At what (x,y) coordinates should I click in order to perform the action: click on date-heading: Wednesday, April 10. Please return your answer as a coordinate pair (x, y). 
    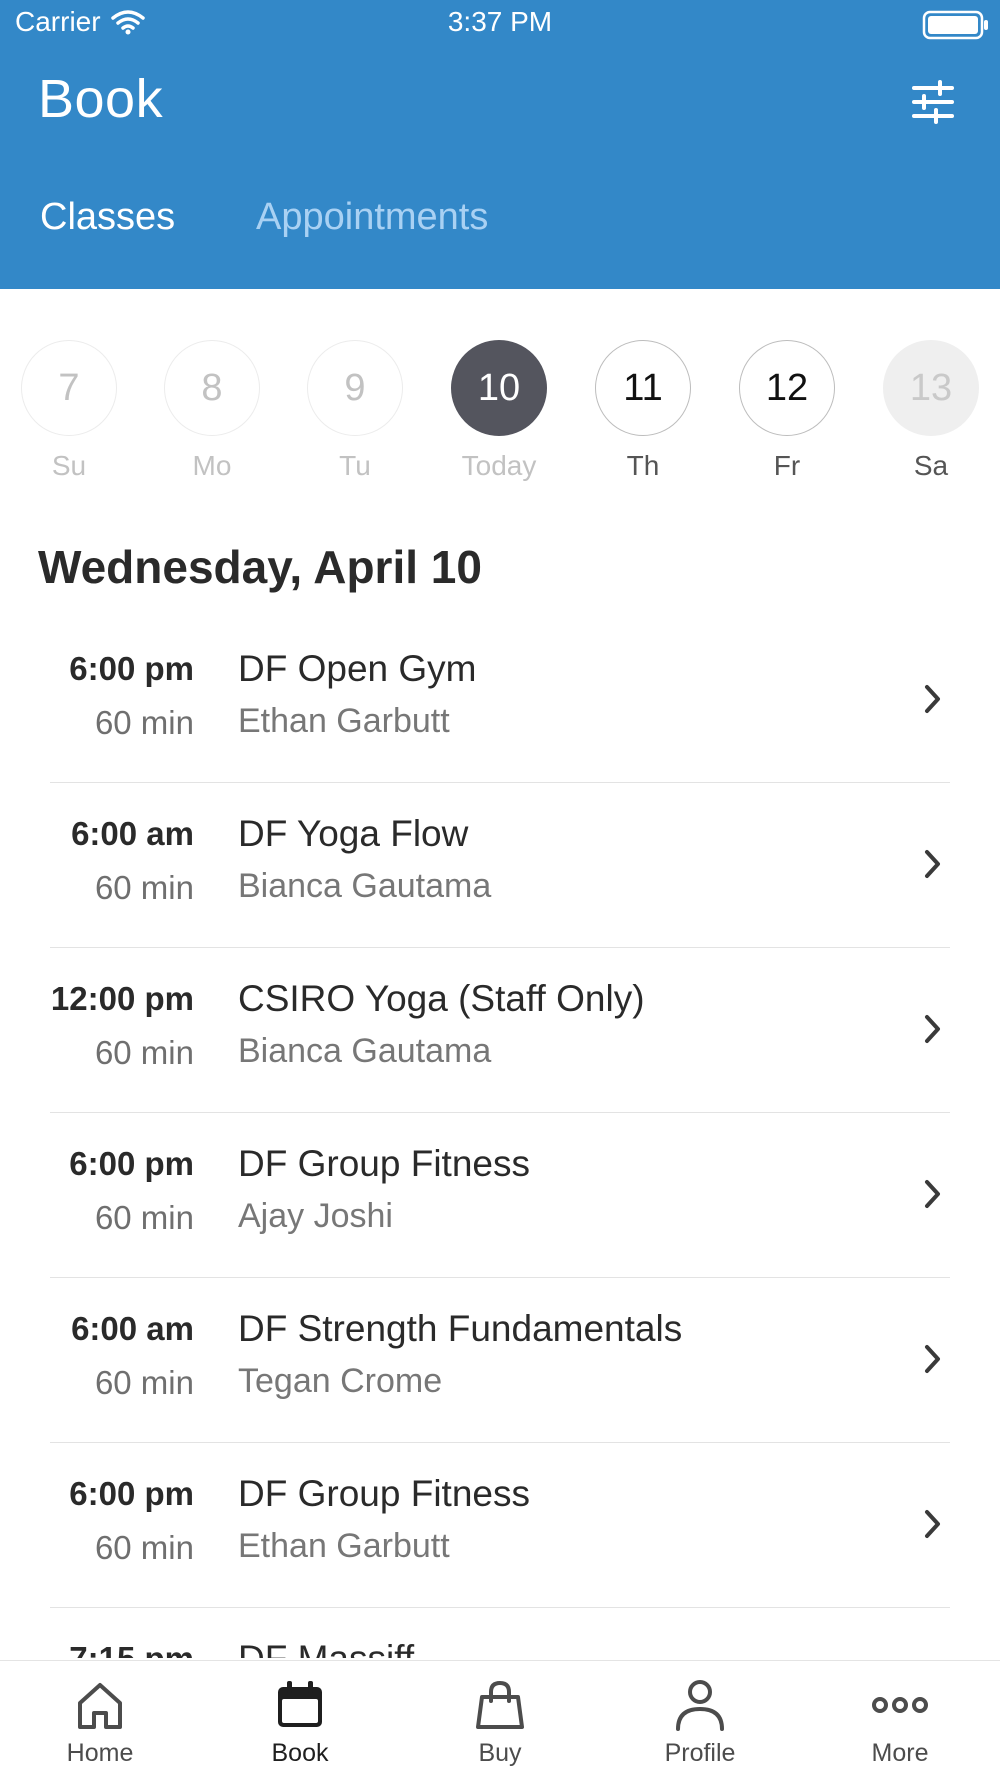
    Looking at the image, I should click on (260, 567).